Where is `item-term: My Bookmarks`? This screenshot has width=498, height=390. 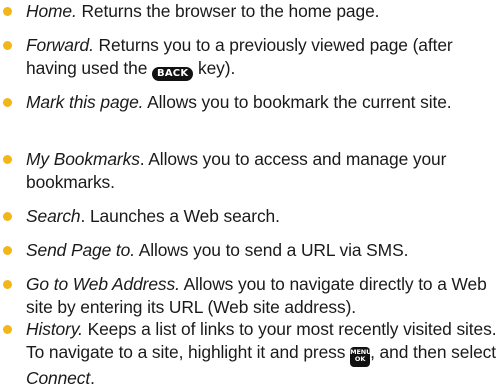
item-term: My Bookmarks is located at coordinates (83, 159).